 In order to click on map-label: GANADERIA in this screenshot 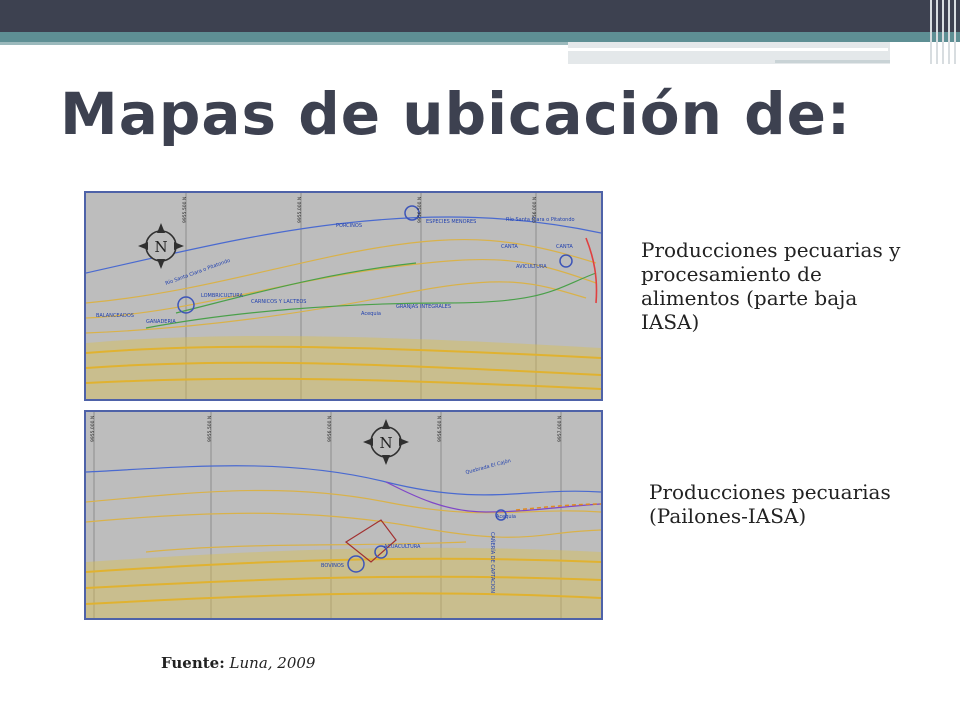, I will do `click(161, 322)`.